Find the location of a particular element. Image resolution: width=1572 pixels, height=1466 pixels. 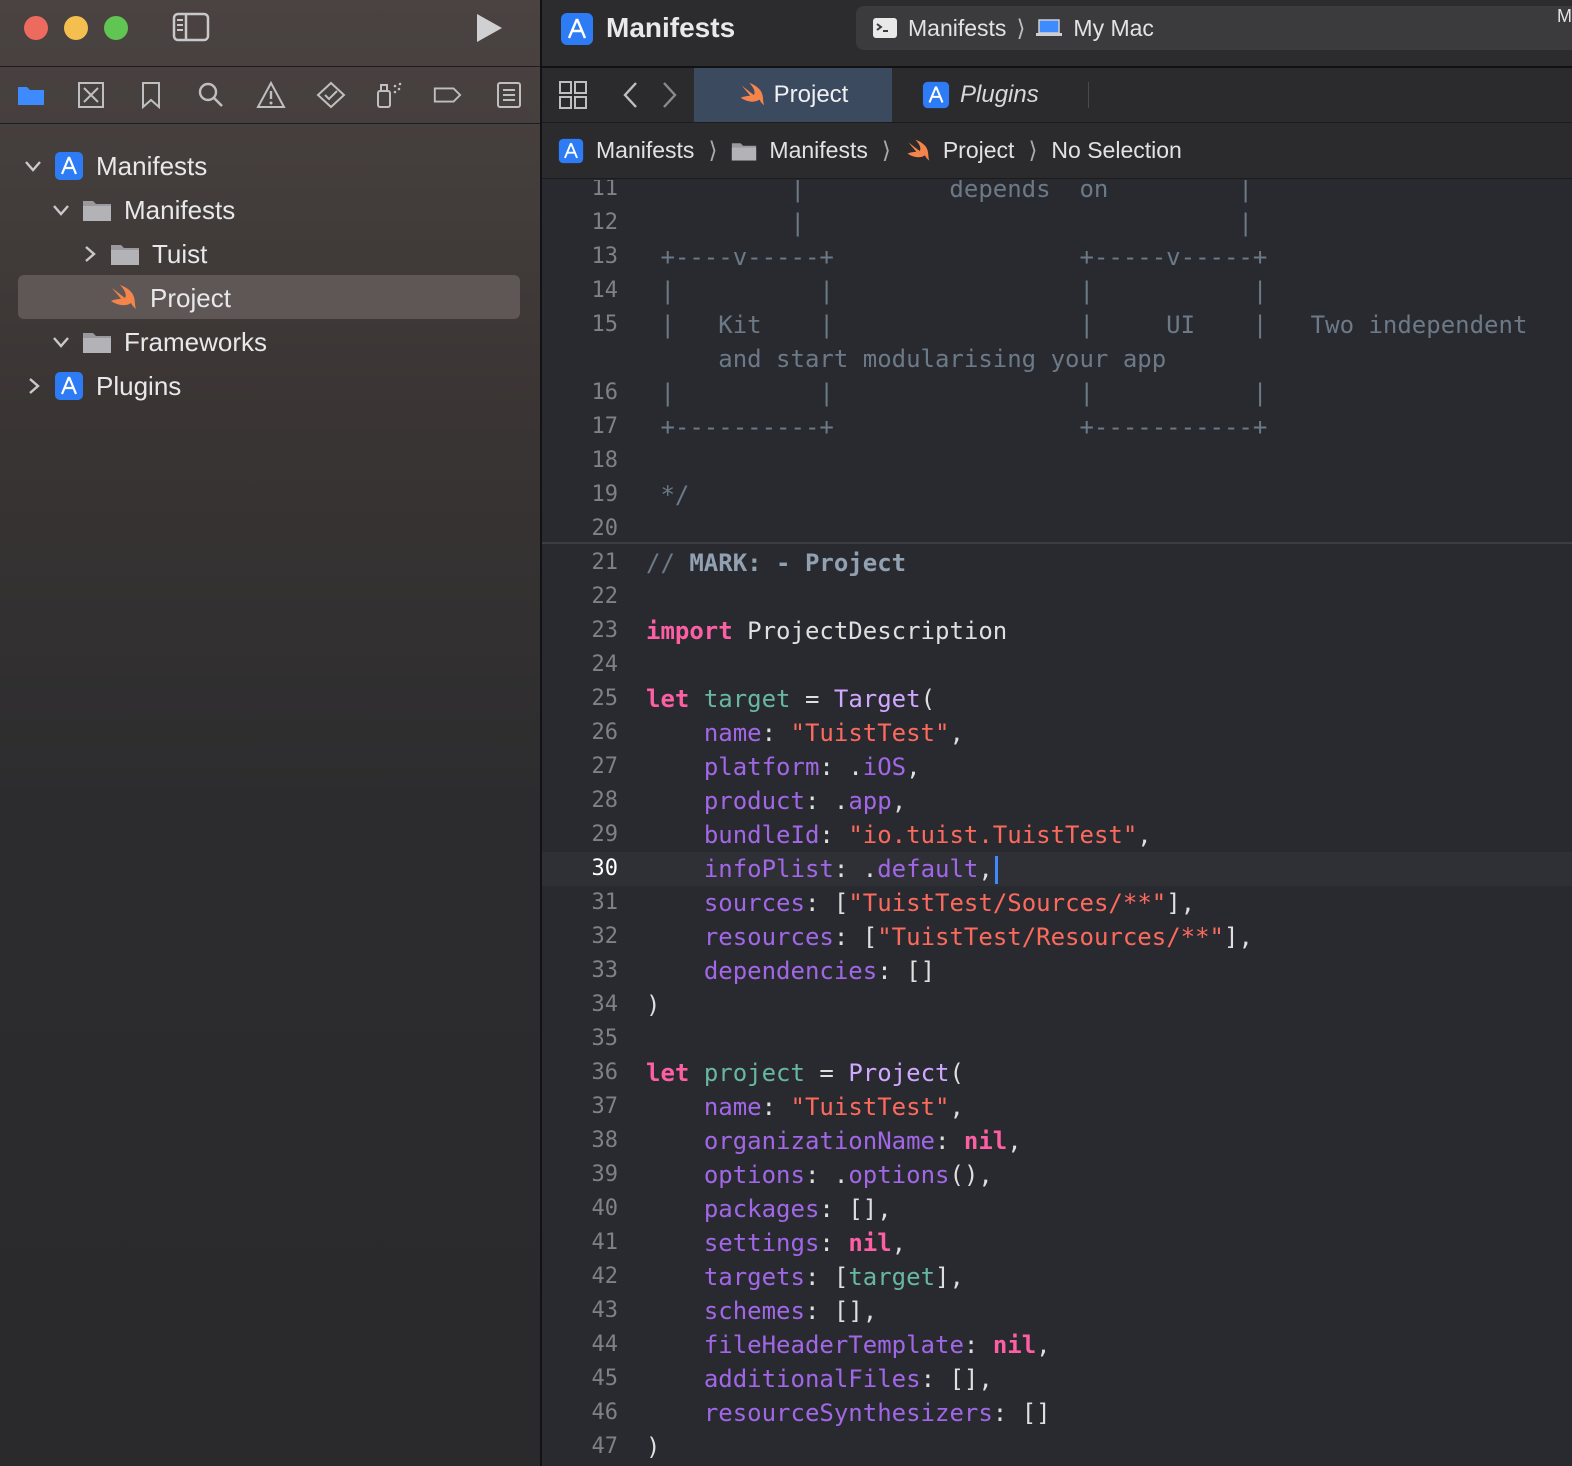

code-line: and start modularising your app is located at coordinates (1057, 359).